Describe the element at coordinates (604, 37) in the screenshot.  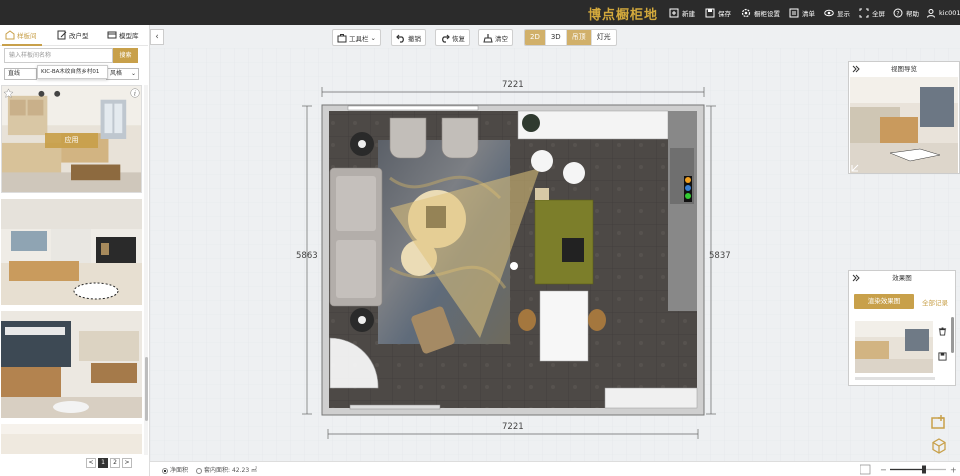
I see `lighting-button: 灯光` at that location.